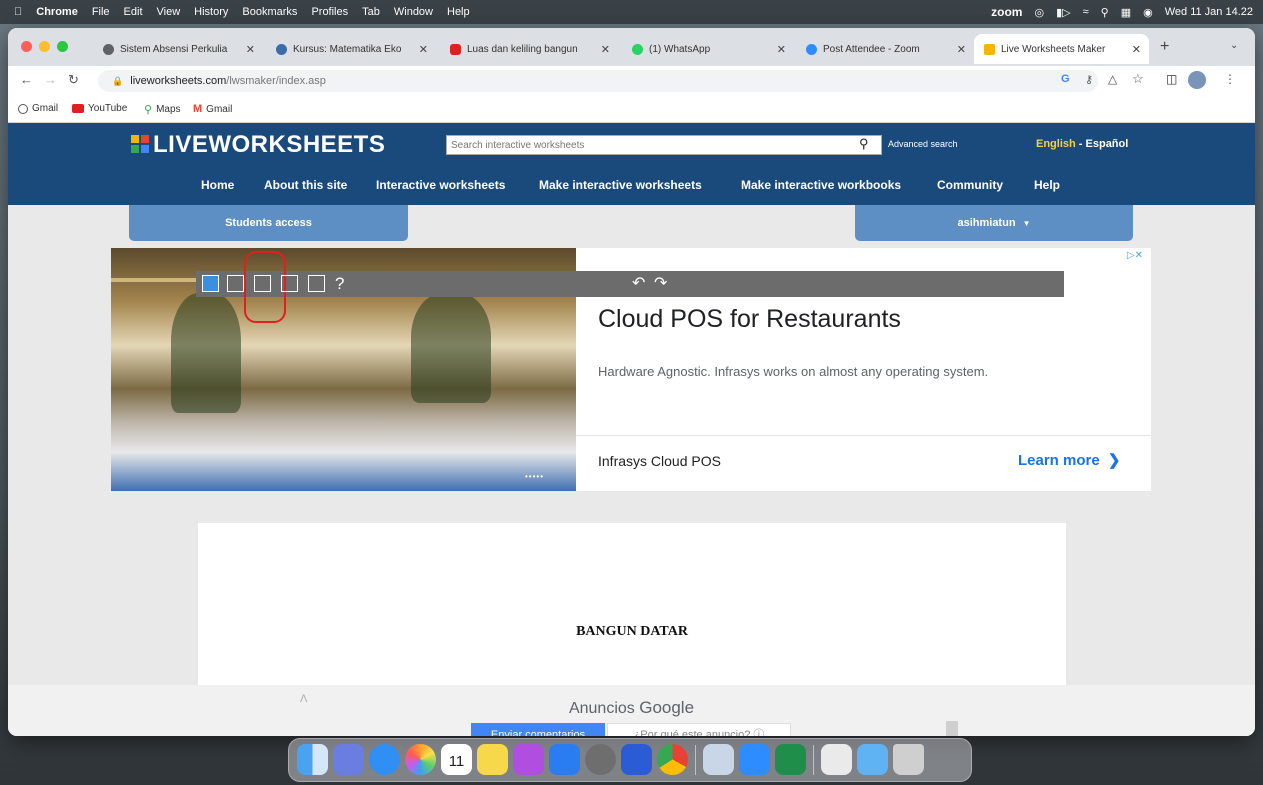 This screenshot has width=1263, height=785. I want to click on menu-kebab-icon: ⋮, so click(1230, 79).